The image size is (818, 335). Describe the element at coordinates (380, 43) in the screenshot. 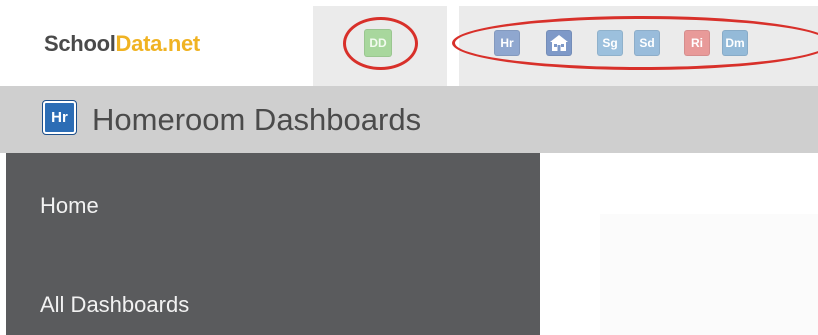

I see `annotation-circle-dd` at that location.